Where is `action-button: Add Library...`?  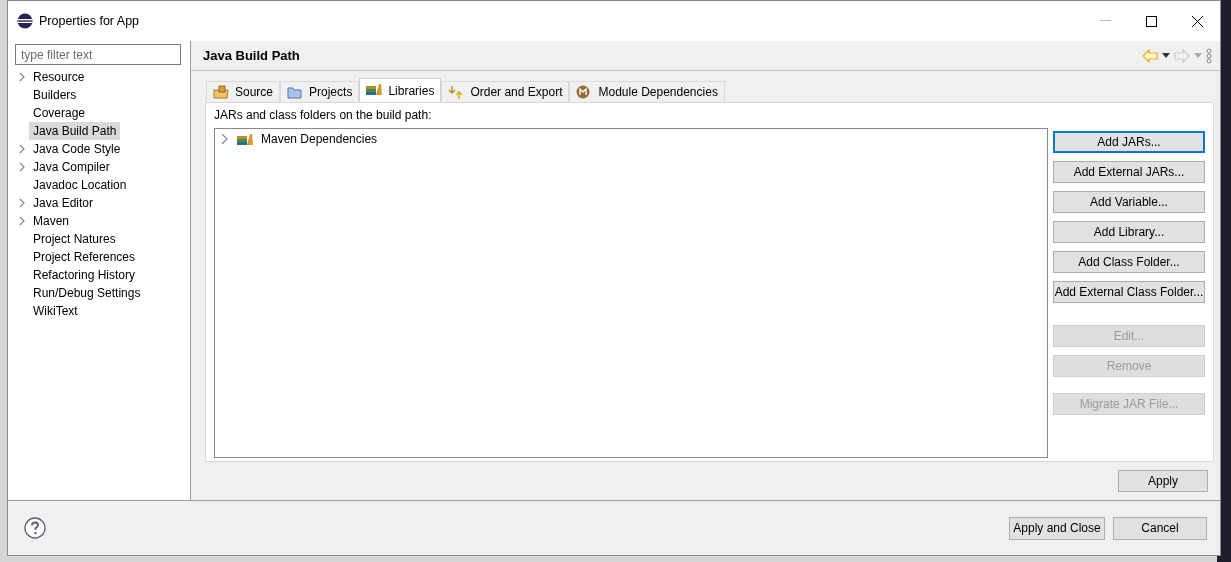 action-button: Add Library... is located at coordinates (1129, 232).